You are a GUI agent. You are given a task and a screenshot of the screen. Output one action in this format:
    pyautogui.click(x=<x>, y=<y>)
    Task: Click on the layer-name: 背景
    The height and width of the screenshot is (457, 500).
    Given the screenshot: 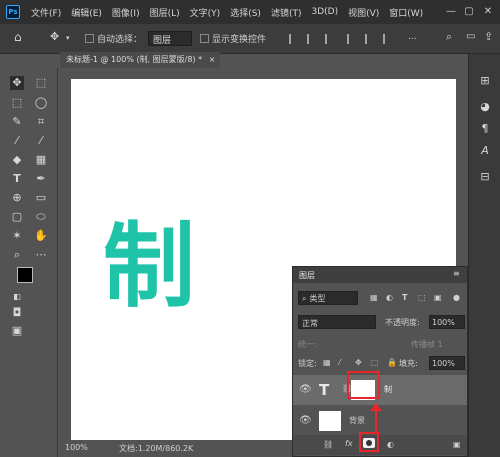 What is the action you would take?
    pyautogui.click(x=357, y=420)
    